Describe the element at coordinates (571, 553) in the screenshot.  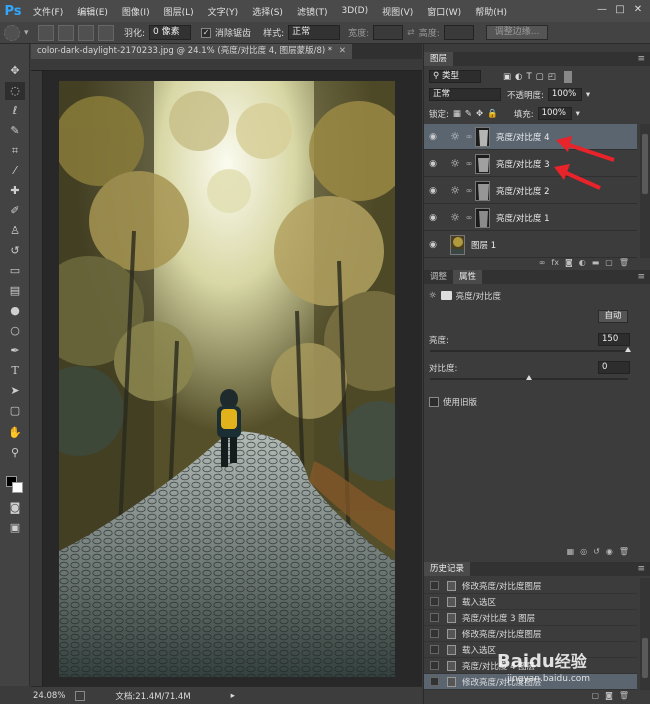
I see `clip-to-layer-icon: ▦` at that location.